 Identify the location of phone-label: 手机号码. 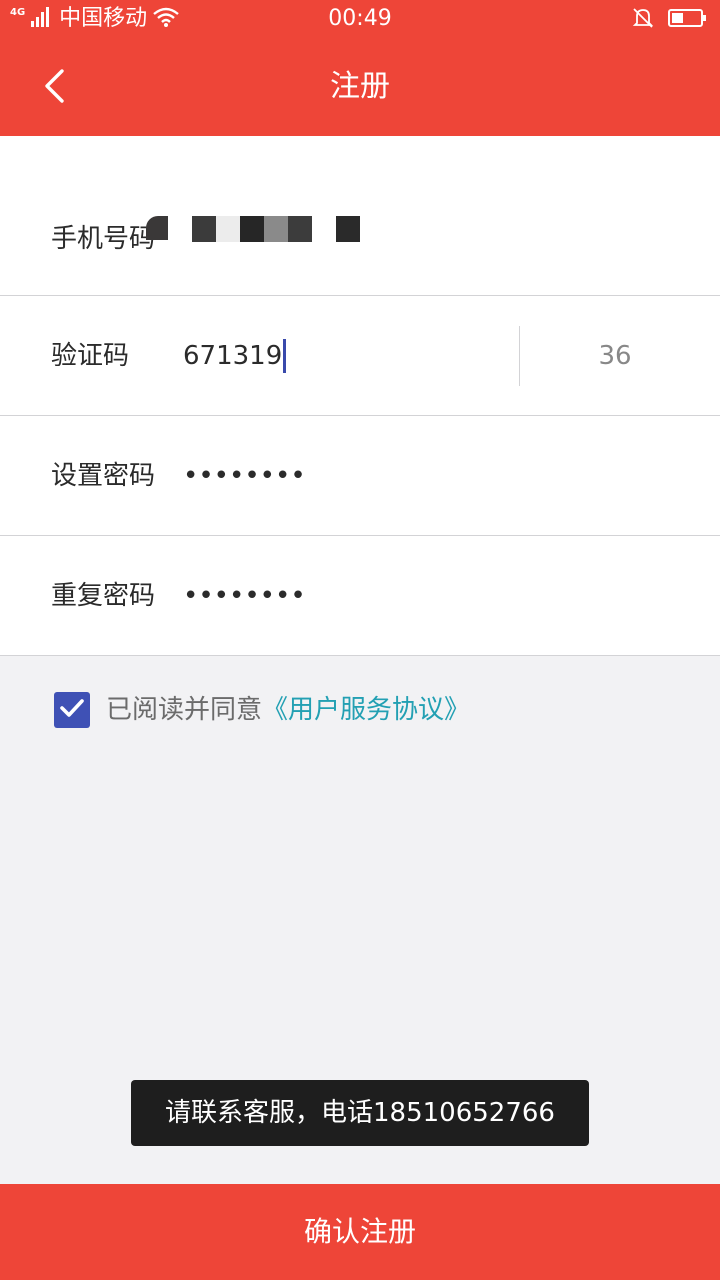
(103, 239).